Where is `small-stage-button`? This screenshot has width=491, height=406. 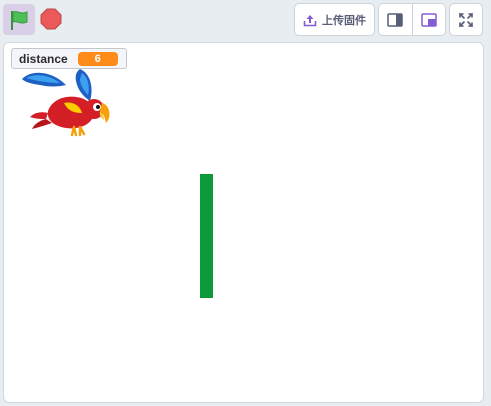
small-stage-button is located at coordinates (395, 19).